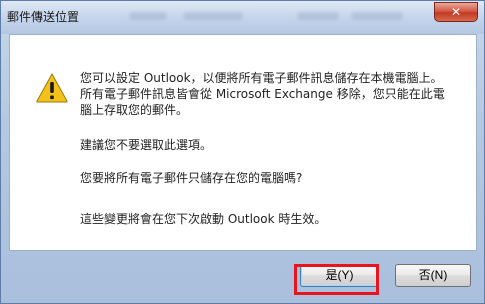  Describe the element at coordinates (203, 219) in the screenshot. I see `message-paragraph-4: 這些變更將會在您下次啟動 Outlook 時生效。` at that location.